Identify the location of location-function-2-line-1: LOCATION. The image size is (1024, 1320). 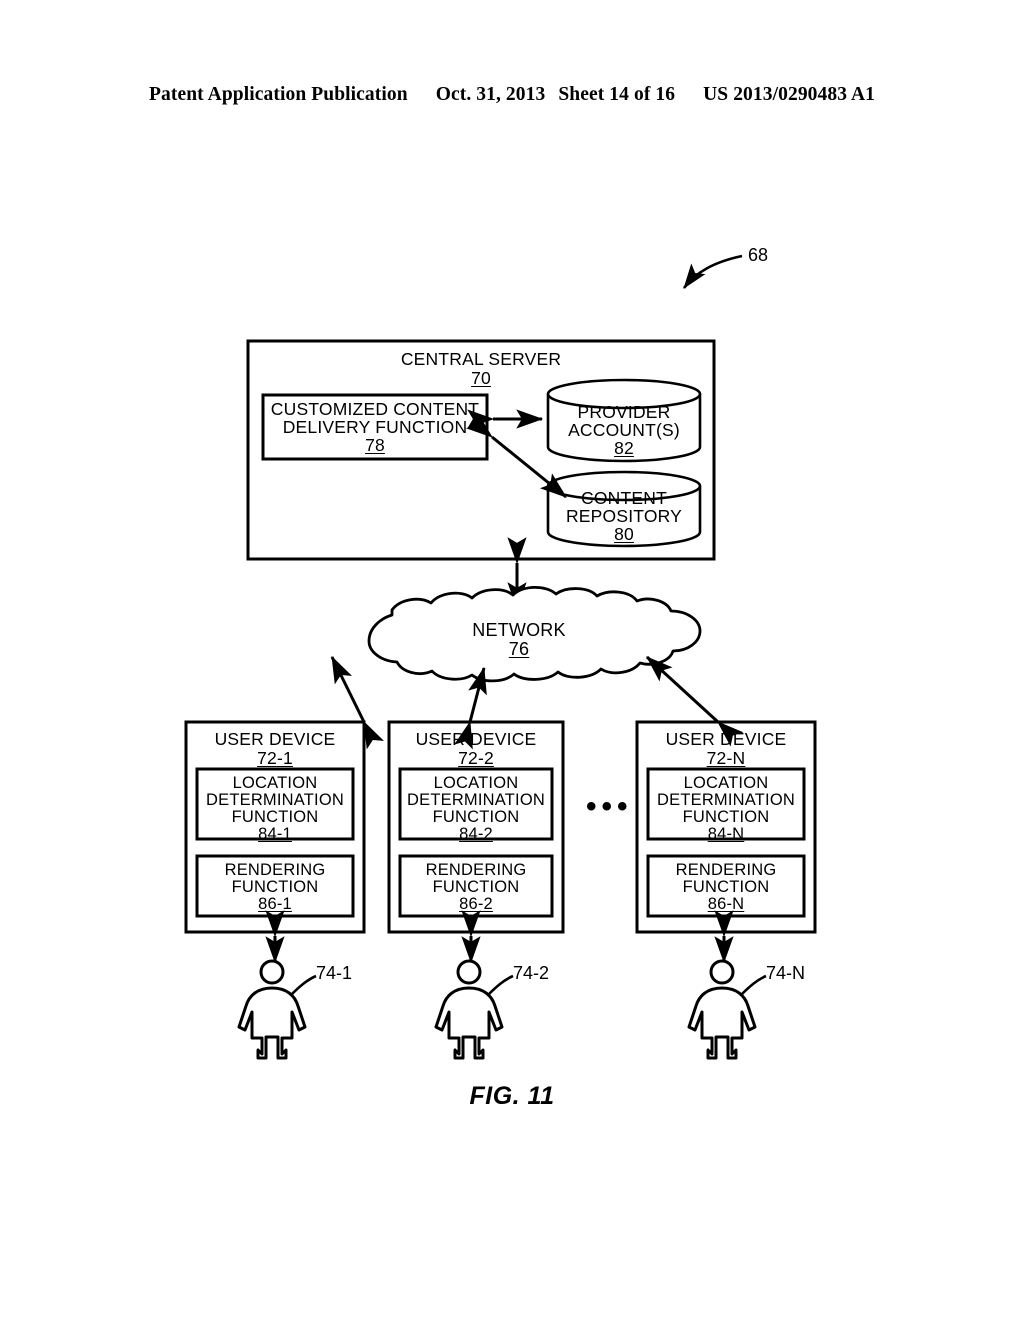
(476, 783).